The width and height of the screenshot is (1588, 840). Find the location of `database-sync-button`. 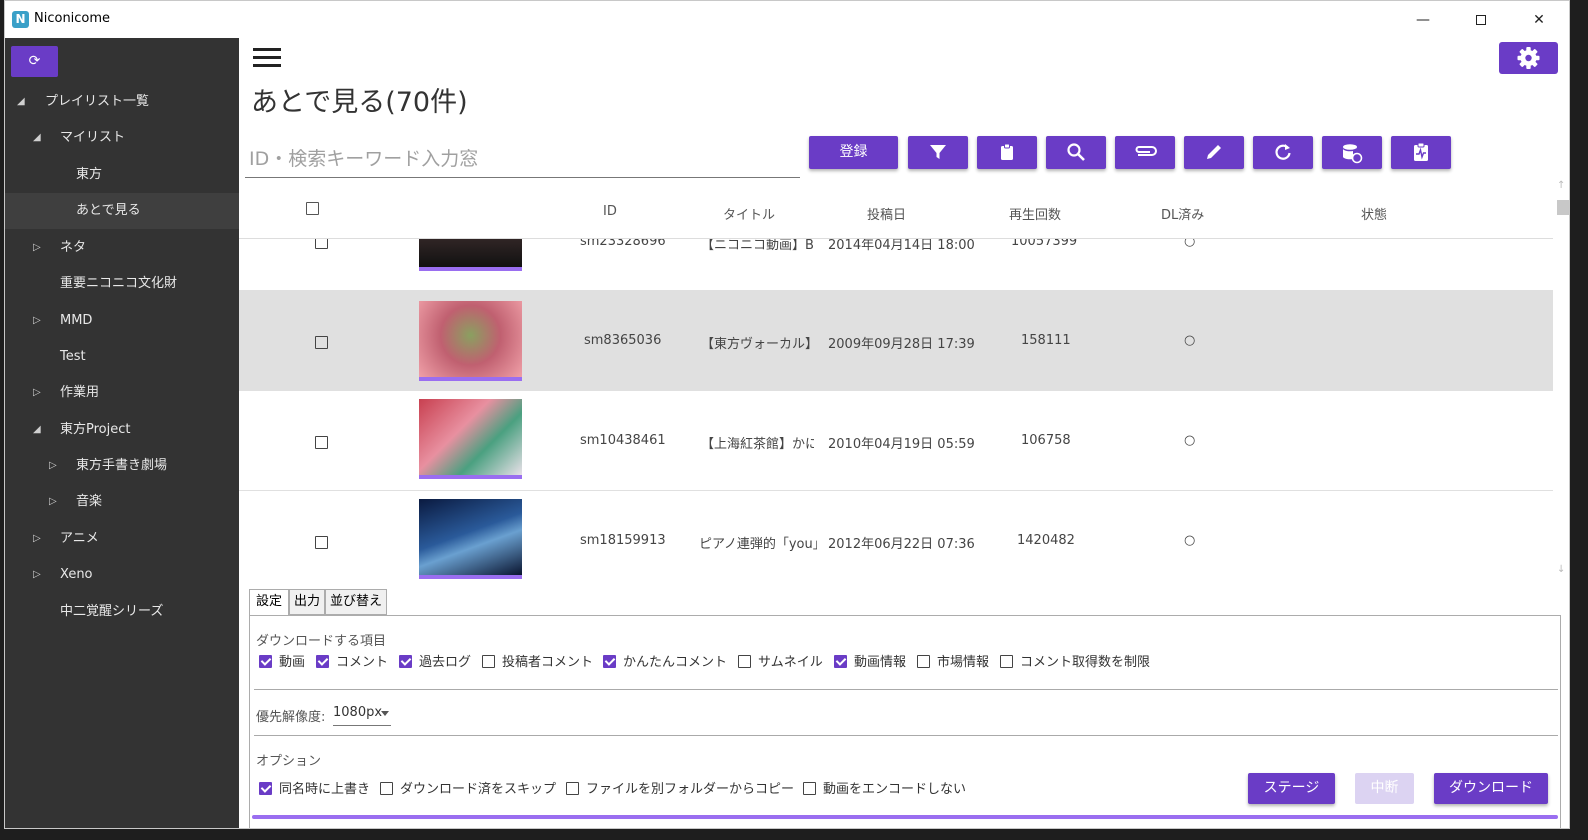

database-sync-button is located at coordinates (1352, 152).